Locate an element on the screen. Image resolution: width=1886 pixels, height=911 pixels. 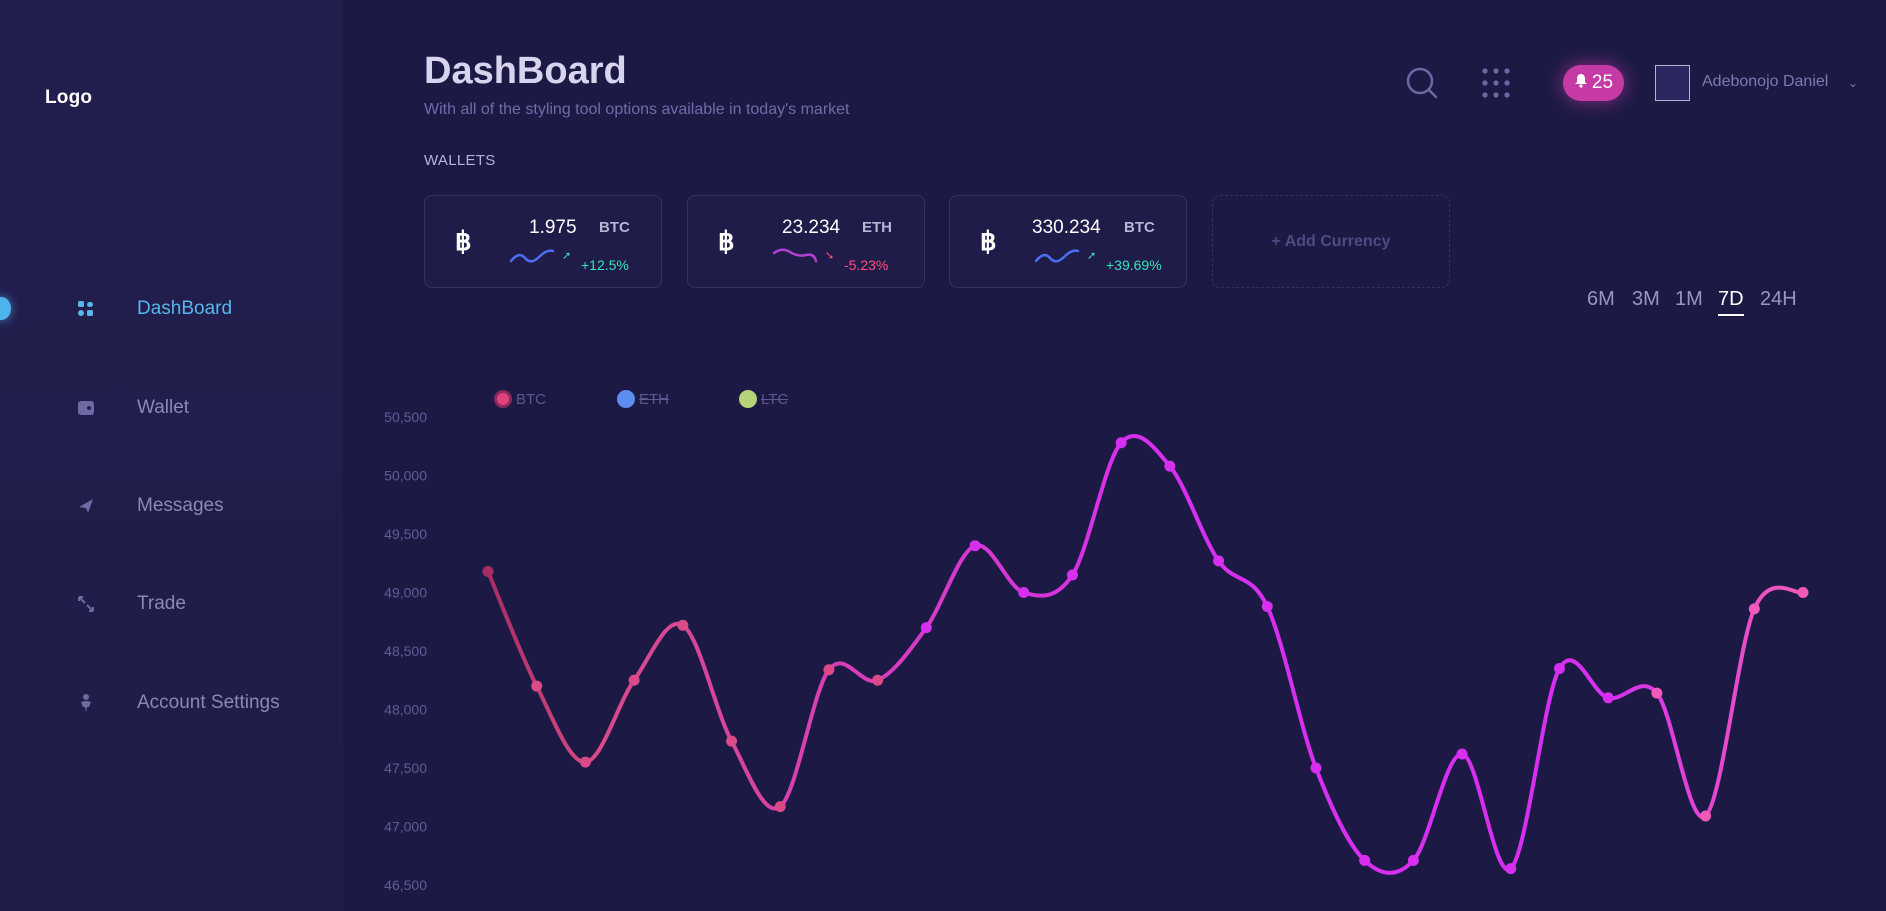
grid-icon is located at coordinates (1496, 83).